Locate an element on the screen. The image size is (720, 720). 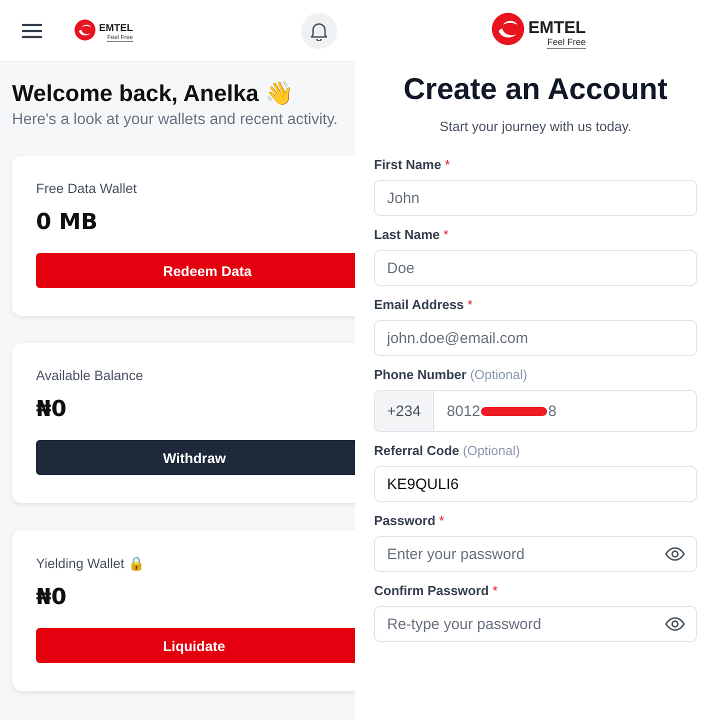
input-field: John is located at coordinates (535, 198).